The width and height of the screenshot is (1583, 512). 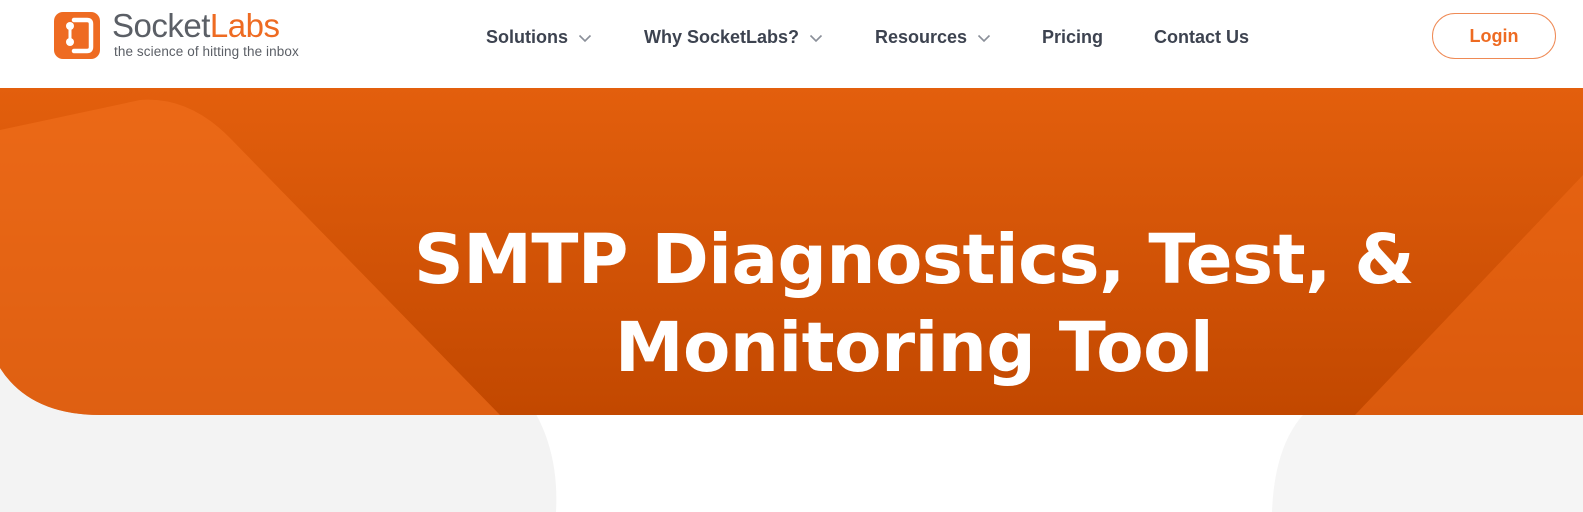 I want to click on nav-item-resources: Resources, so click(x=933, y=37).